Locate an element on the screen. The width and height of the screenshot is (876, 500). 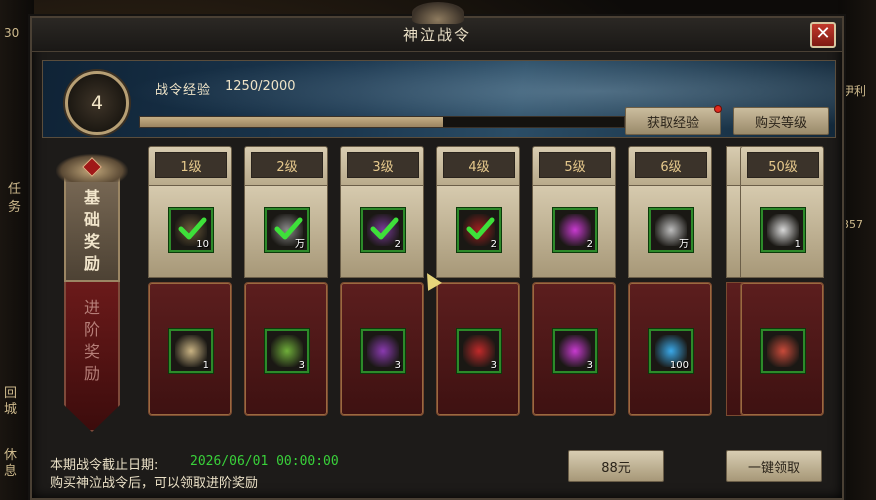
rest-label-2: 息 is located at coordinates (10, 469).